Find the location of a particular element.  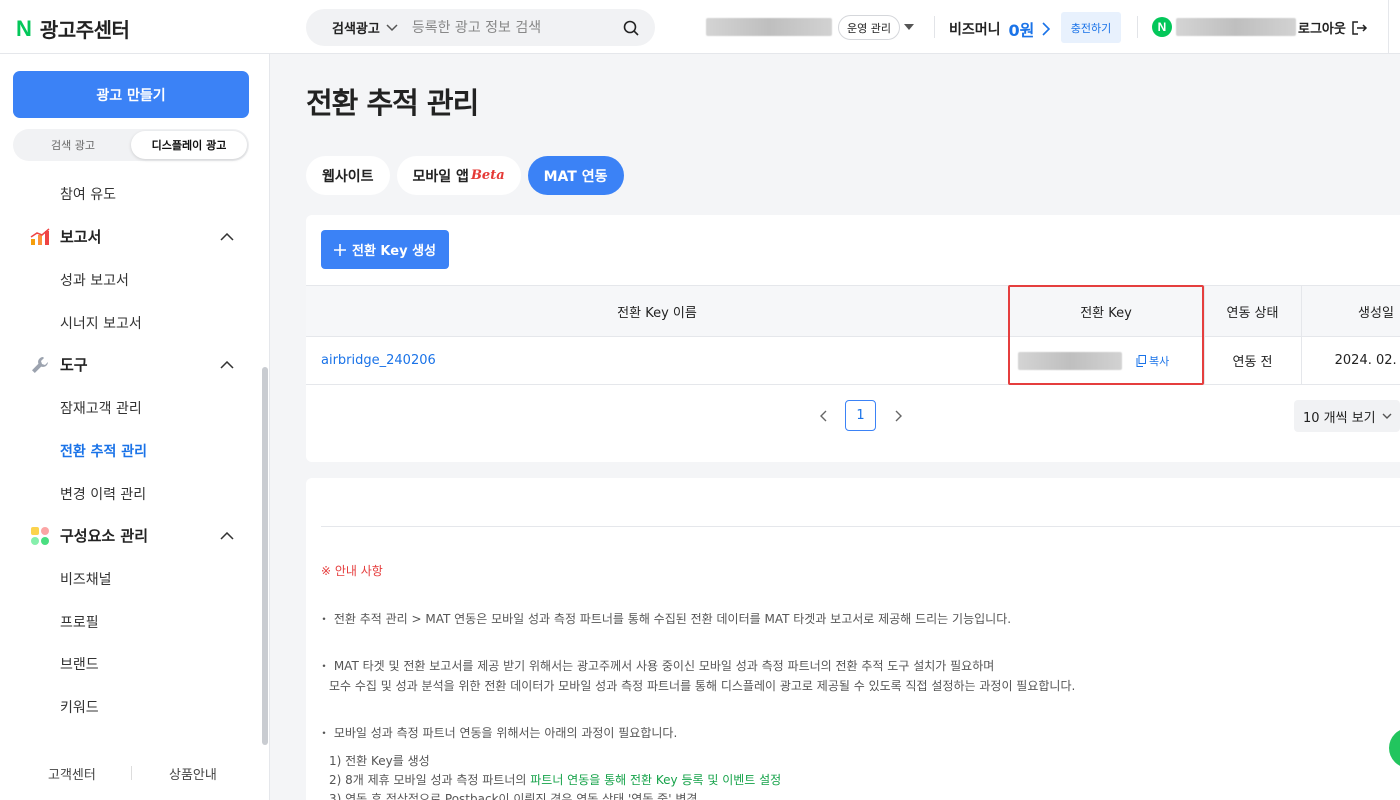

key-name-text: airbridge_240206 is located at coordinates (378, 360).